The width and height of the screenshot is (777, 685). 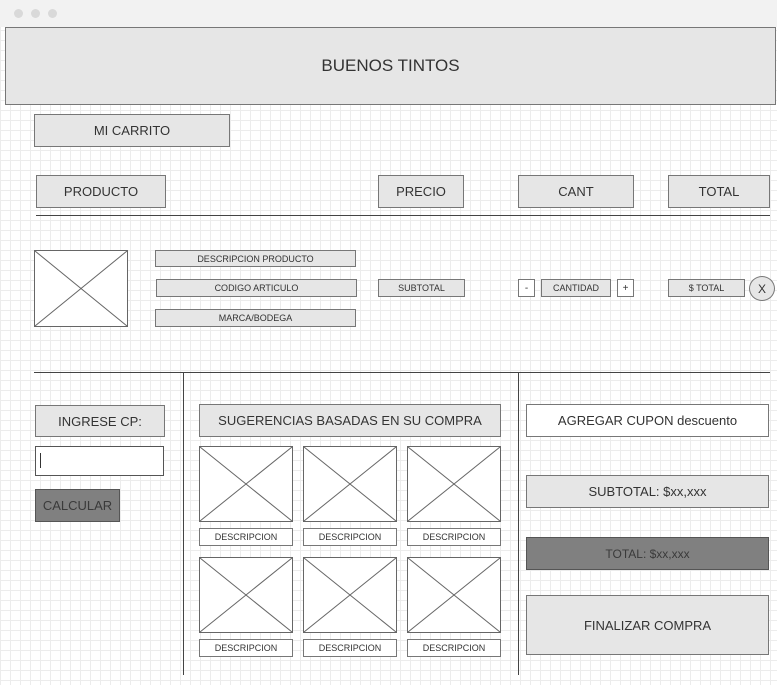 I want to click on remove-item-button: X, so click(x=762, y=288).